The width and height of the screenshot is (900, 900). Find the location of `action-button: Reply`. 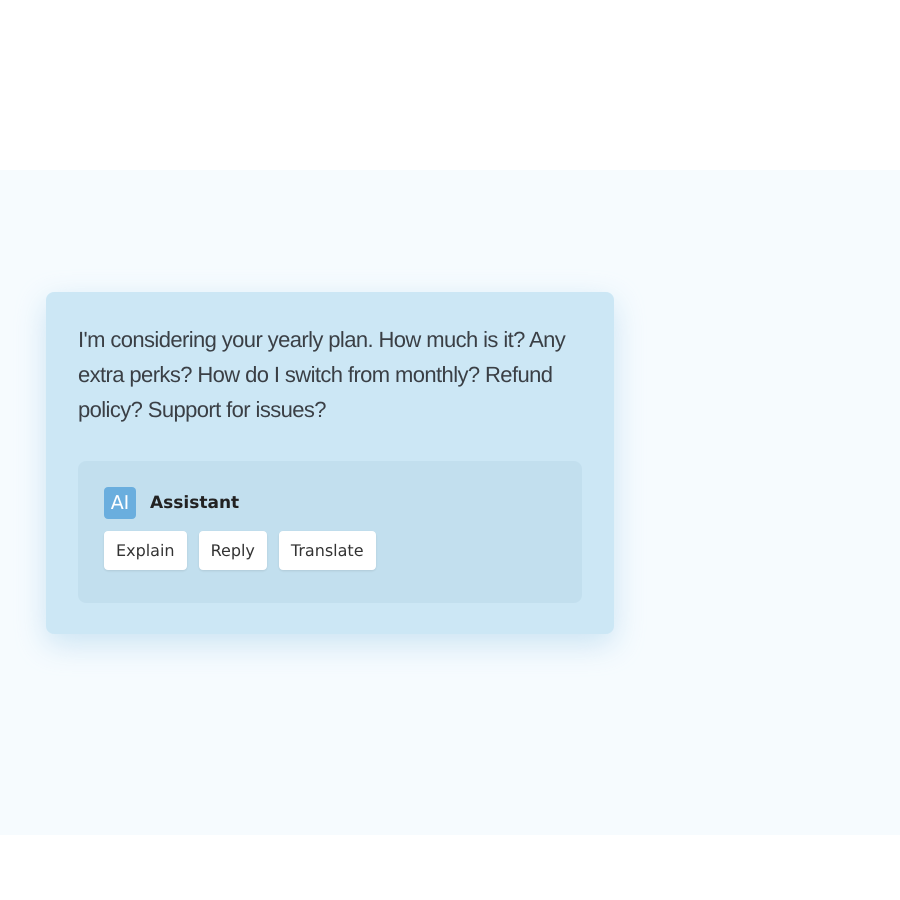

action-button: Reply is located at coordinates (232, 550).